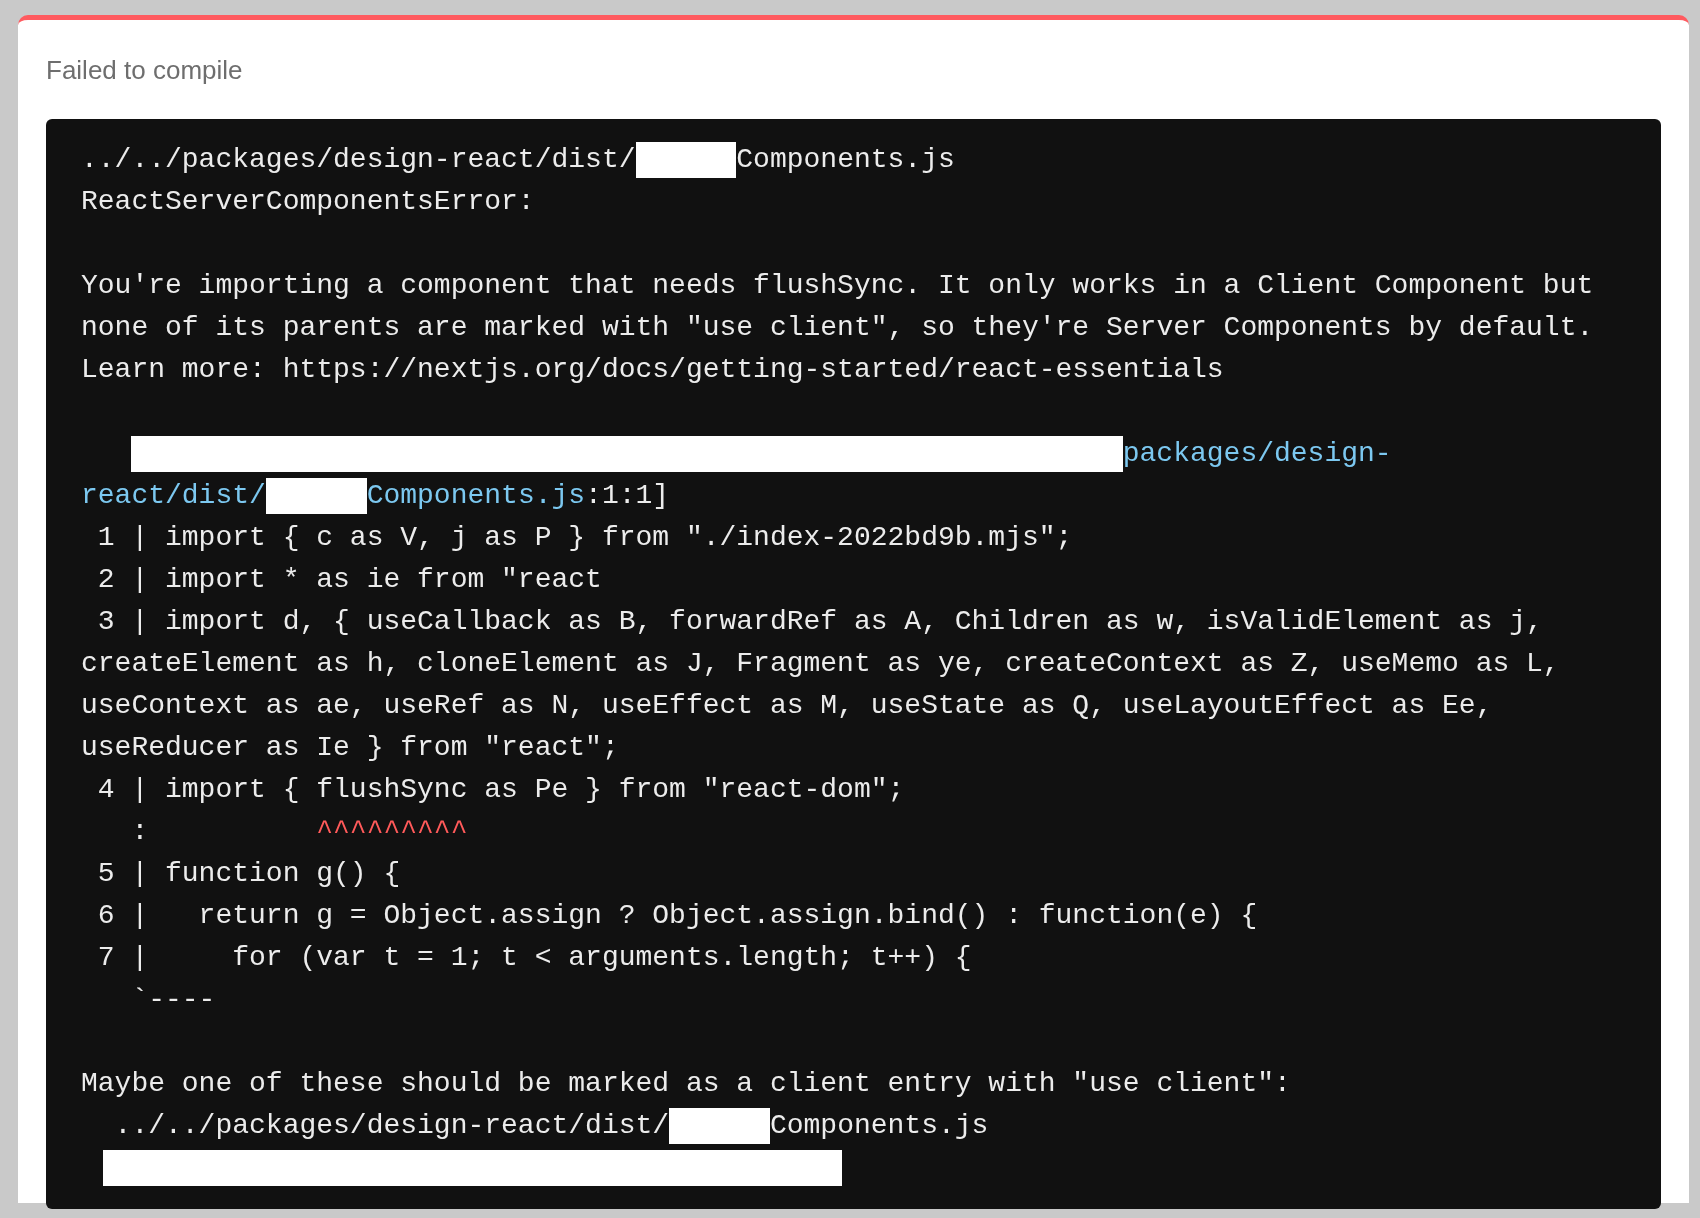 This screenshot has width=1700, height=1218. I want to click on file-path-link: packages/design-, so click(1257, 453).